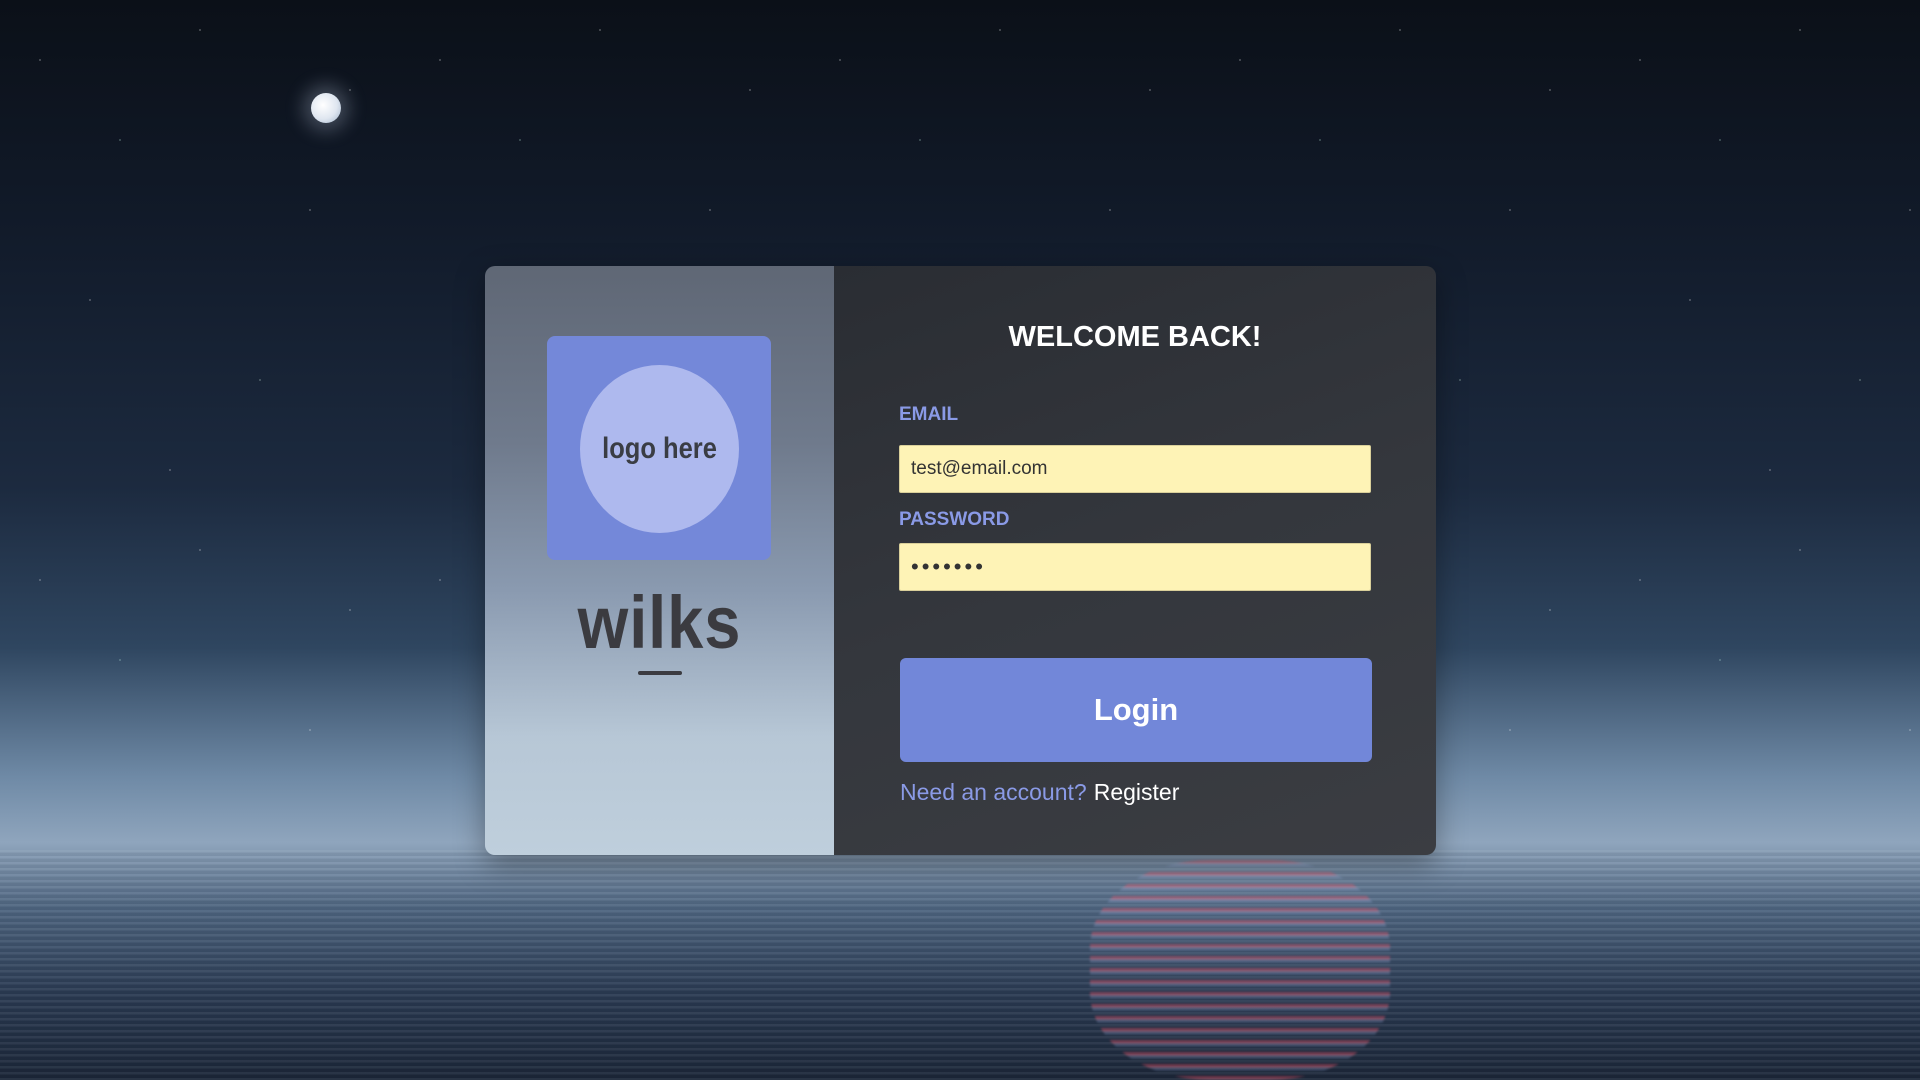  What do you see at coordinates (1135, 567) in the screenshot?
I see `password-field` at bounding box center [1135, 567].